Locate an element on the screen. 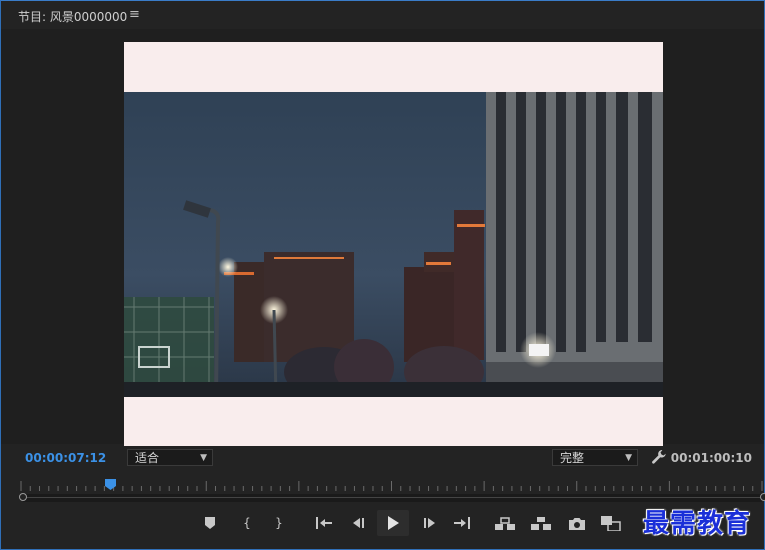 This screenshot has width=765, height=550. extract-icon is located at coordinates (541, 523).